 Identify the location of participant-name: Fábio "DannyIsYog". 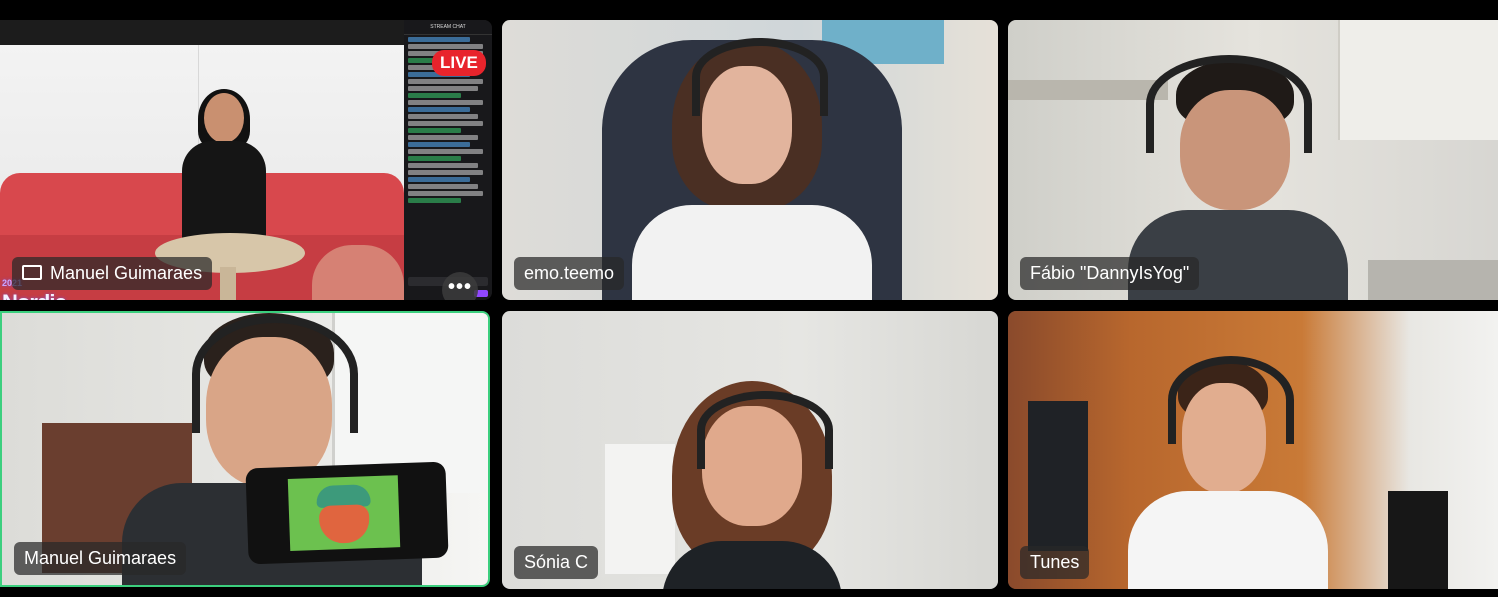
(1110, 273).